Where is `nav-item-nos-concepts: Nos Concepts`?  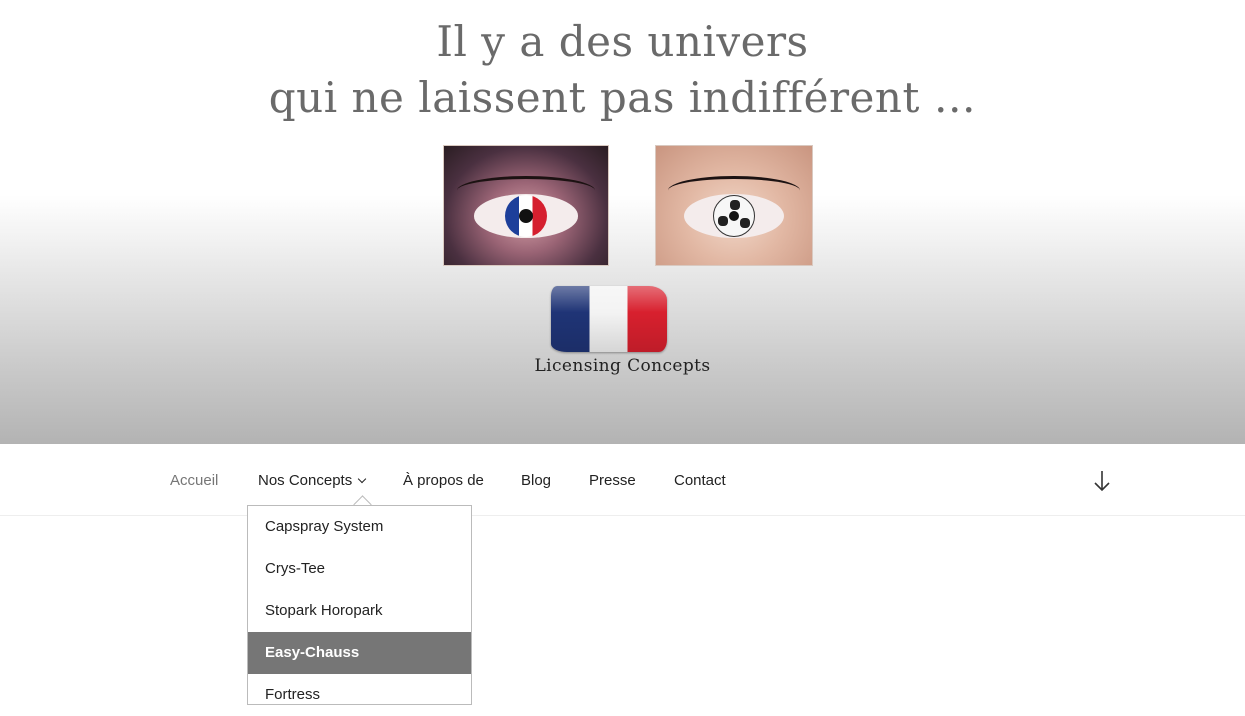
nav-item-nos-concepts: Nos Concepts is located at coordinates (312, 480).